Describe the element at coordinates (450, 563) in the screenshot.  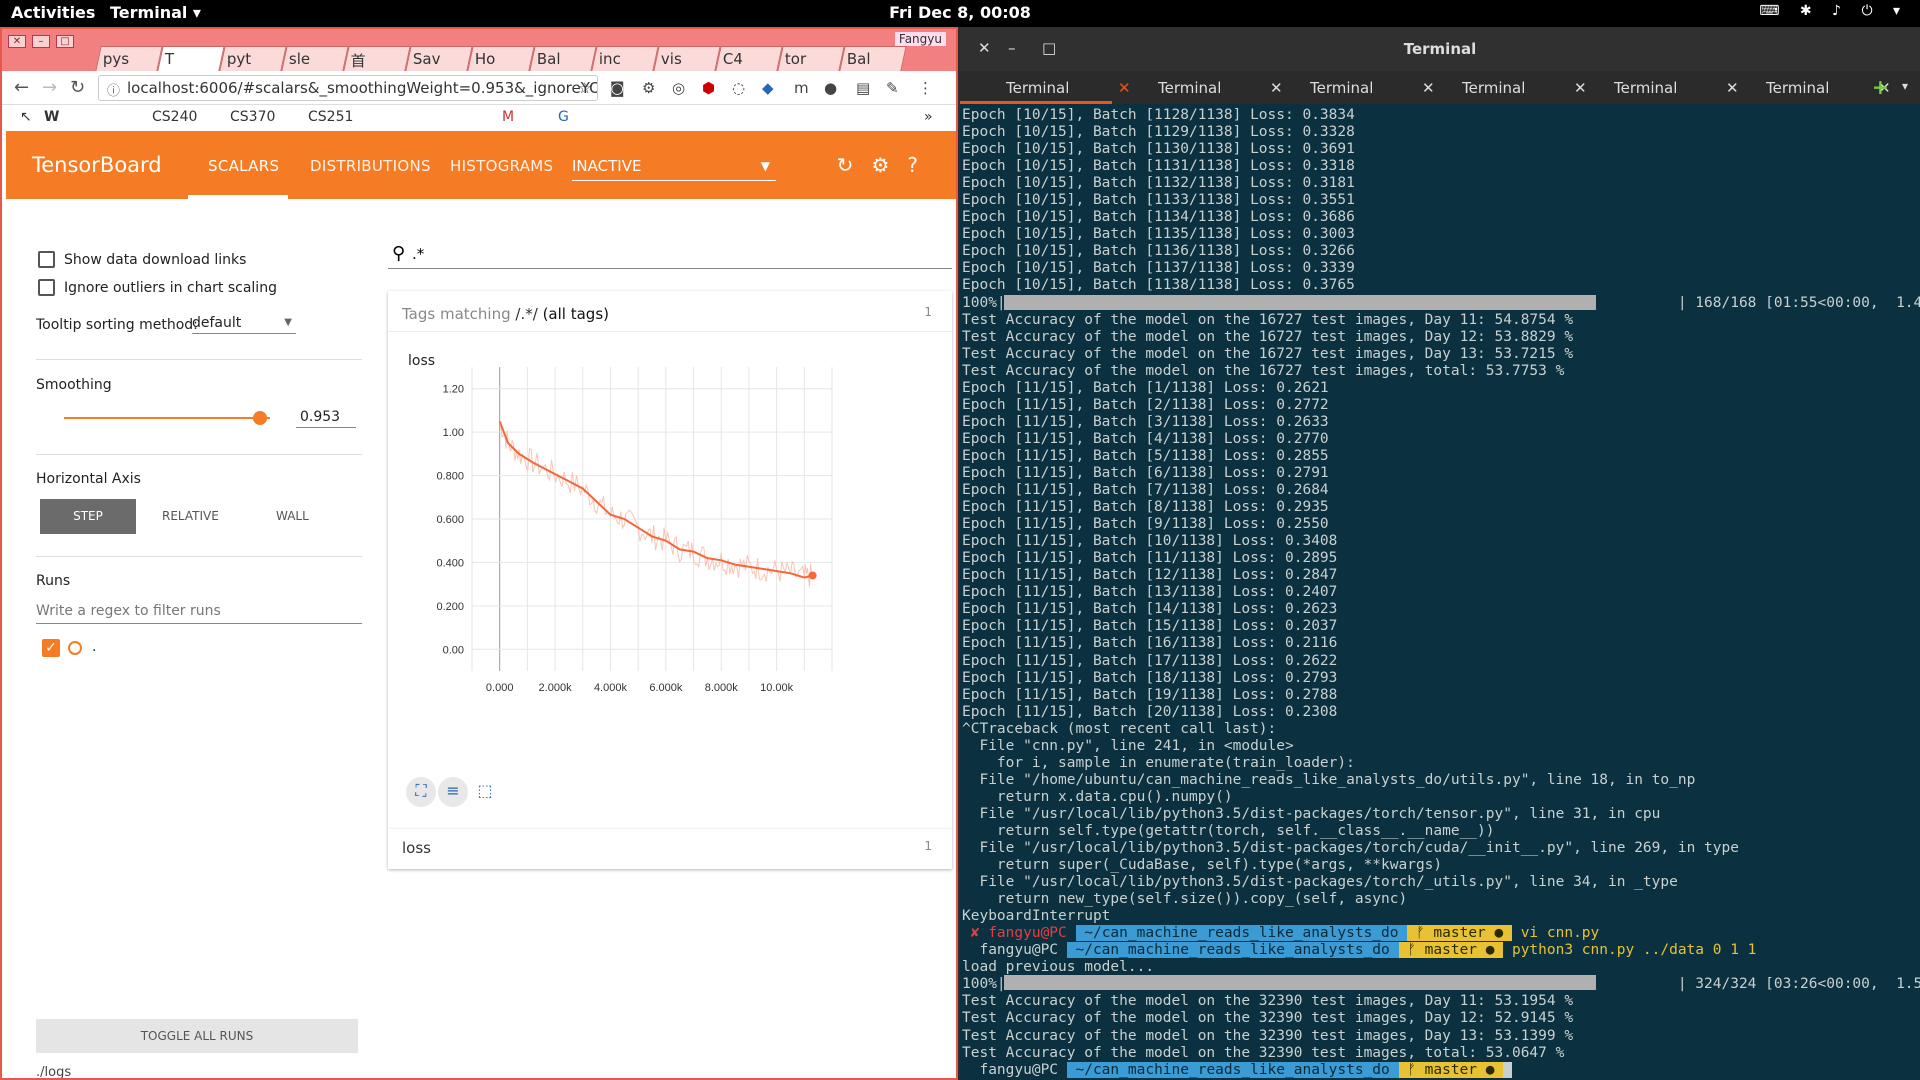
I see `y-tick-label: 0.400` at that location.